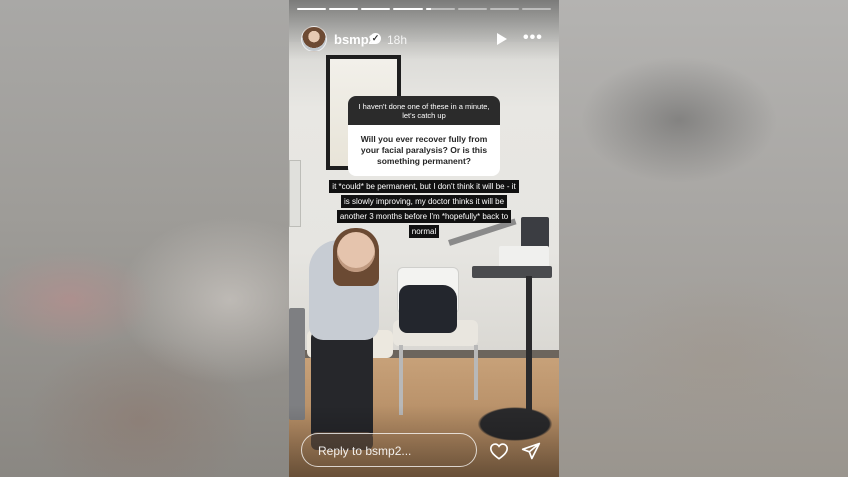 Image resolution: width=848 pixels, height=477 pixels. I want to click on photo-desk-items, so click(524, 257).